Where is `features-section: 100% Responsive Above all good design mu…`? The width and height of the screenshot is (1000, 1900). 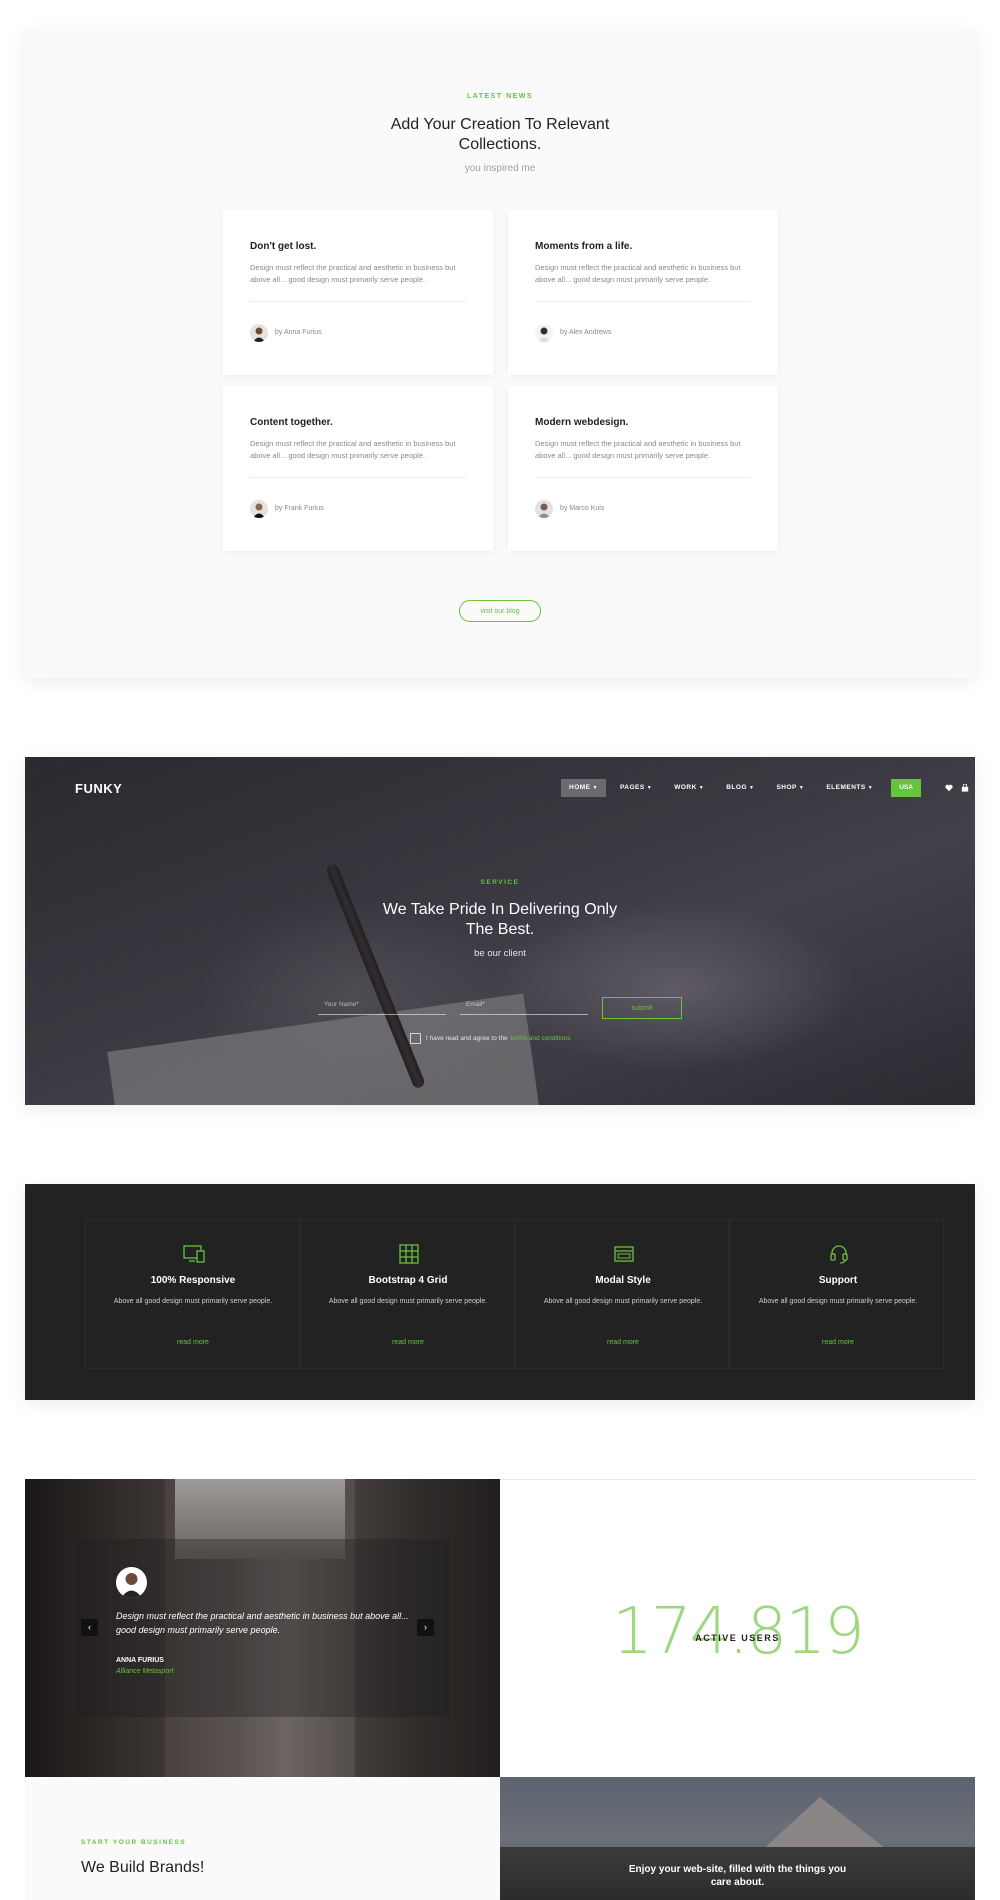
features-section: 100% Responsive Above all good design mu… is located at coordinates (500, 1292).